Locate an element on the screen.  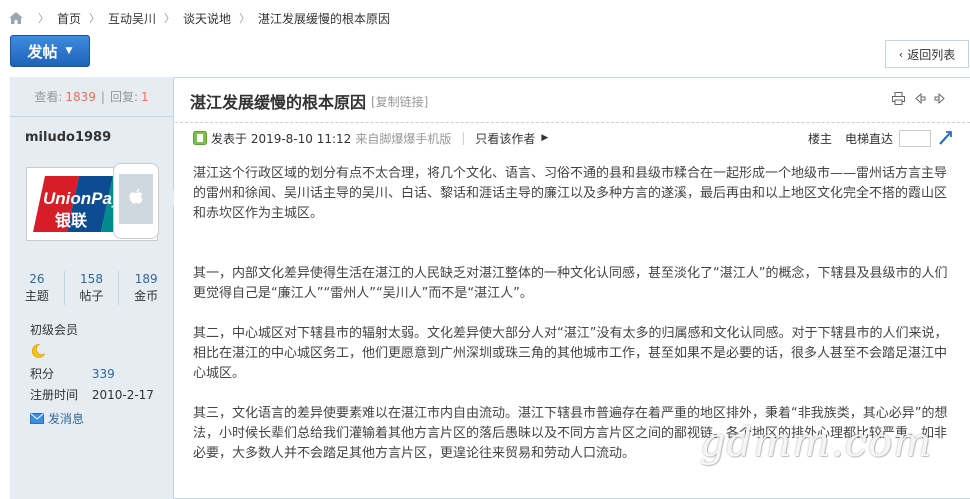
post-source: 来自脚爆爆手机版 is located at coordinates (403, 138).